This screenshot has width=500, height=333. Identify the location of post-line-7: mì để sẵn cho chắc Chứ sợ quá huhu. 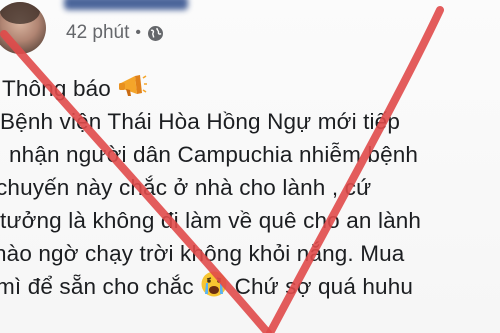
(250, 286).